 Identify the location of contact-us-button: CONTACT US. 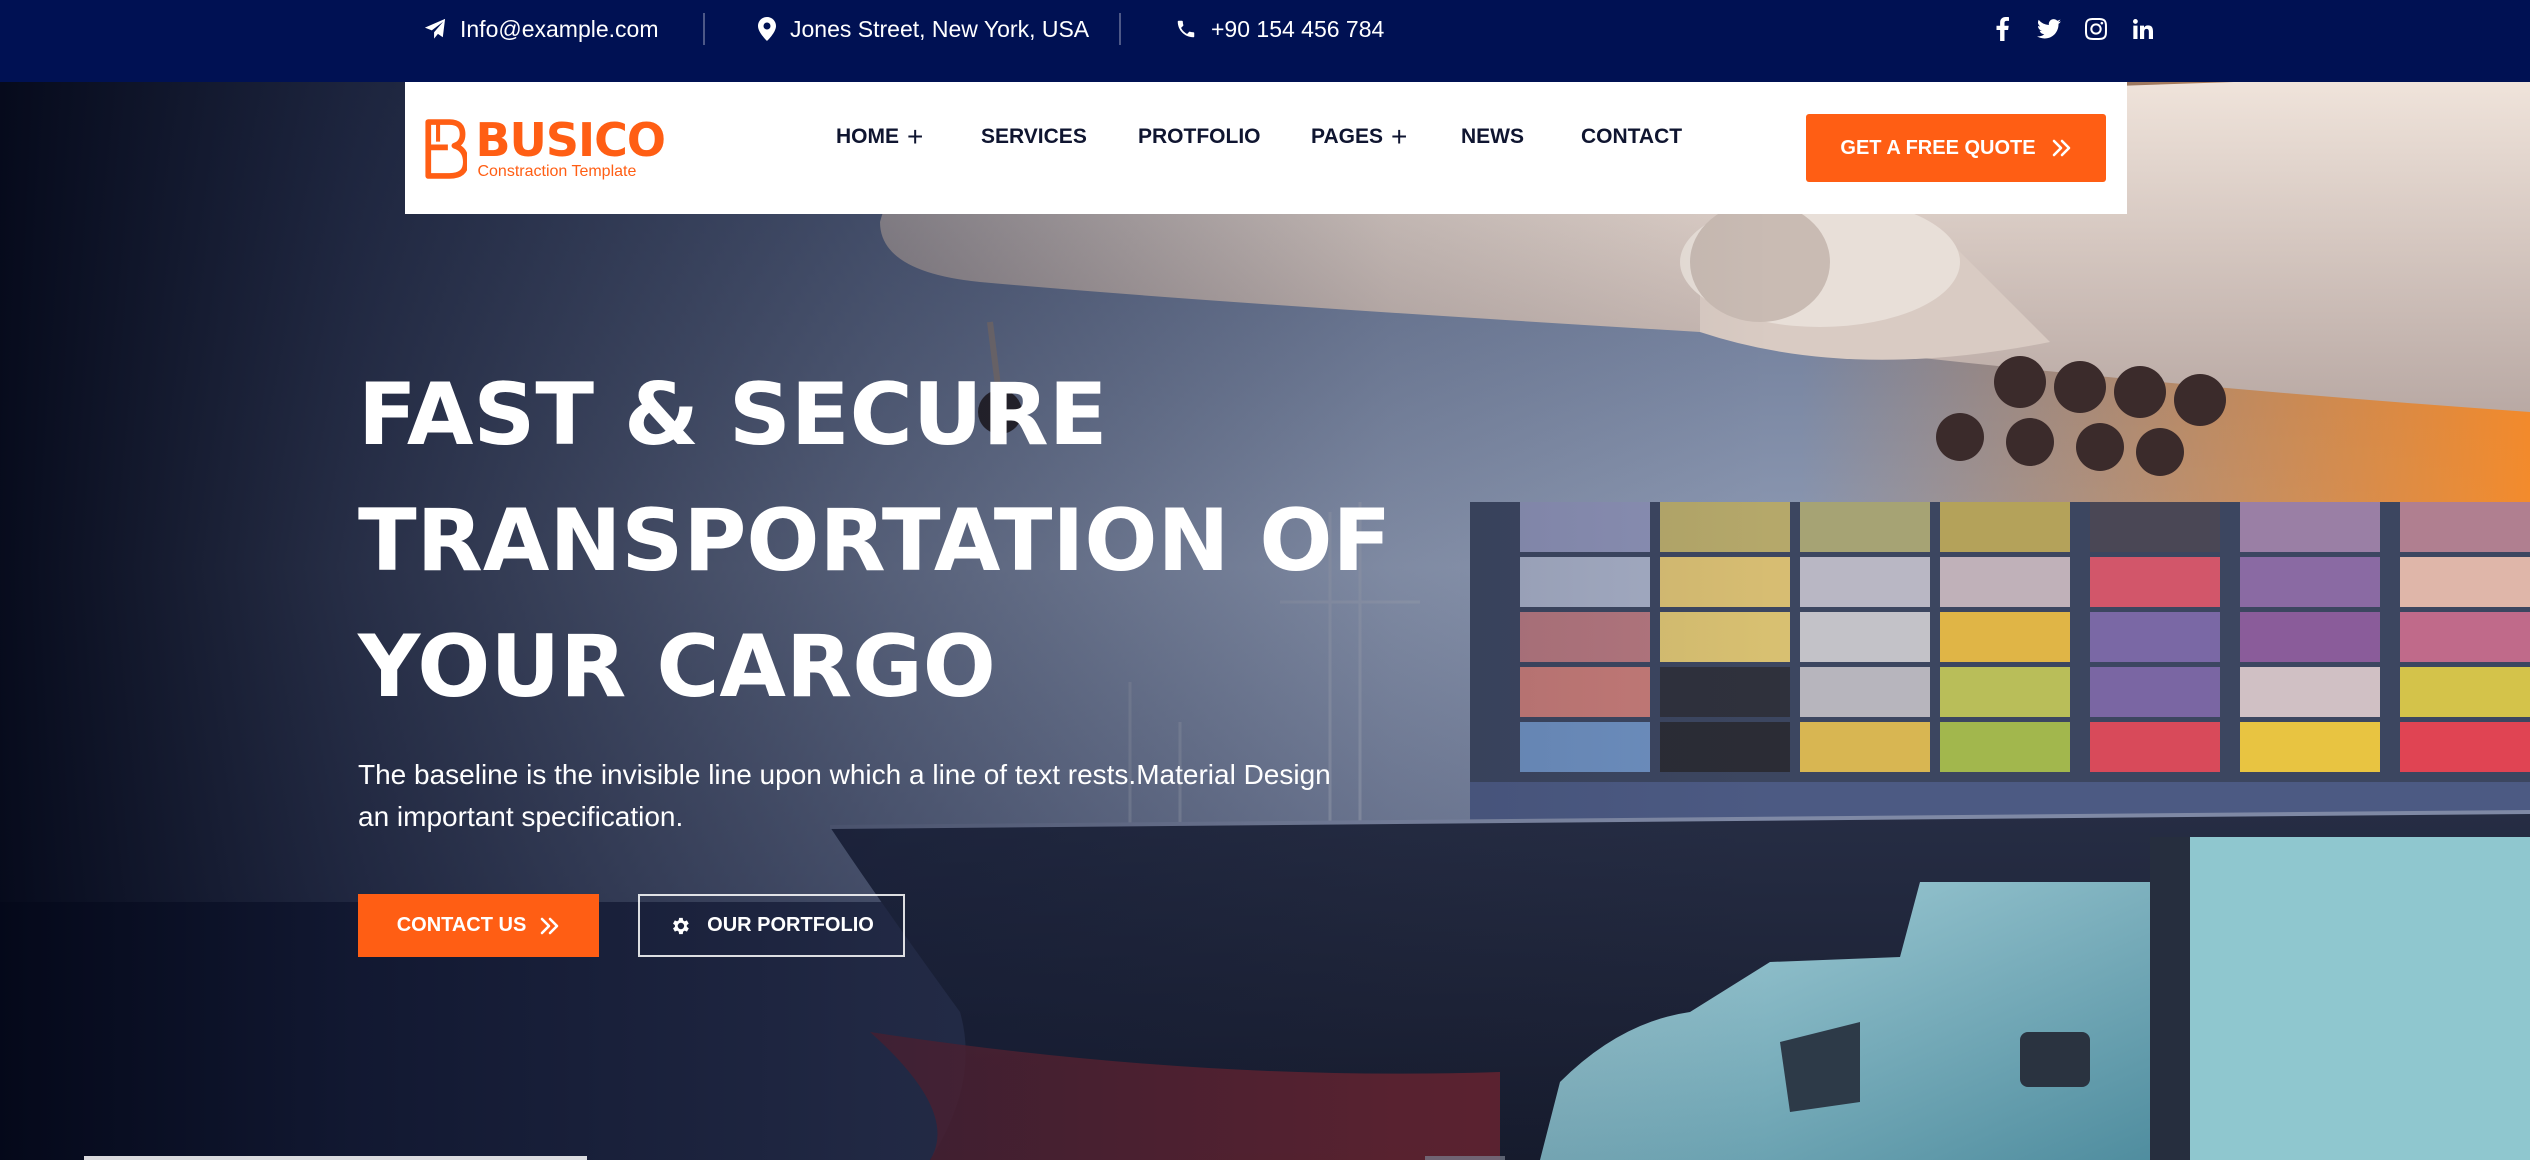
(478, 925).